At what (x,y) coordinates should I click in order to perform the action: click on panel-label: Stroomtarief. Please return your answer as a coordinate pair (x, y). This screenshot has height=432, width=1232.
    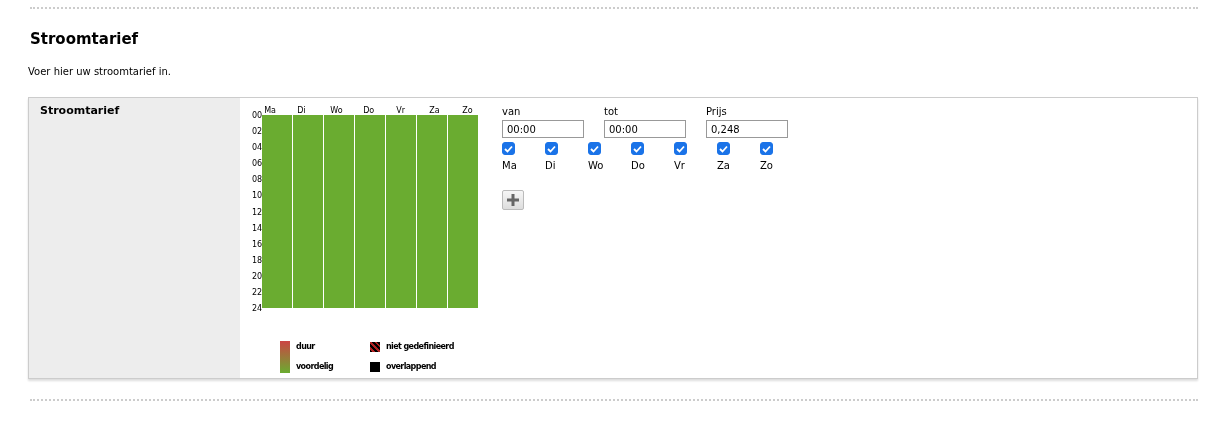
    Looking at the image, I should click on (80, 110).